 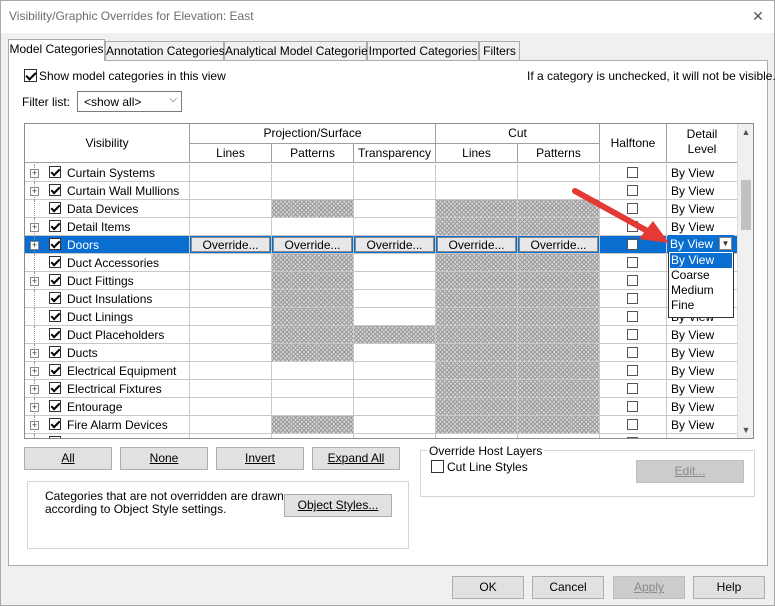 What do you see at coordinates (381, 281) in the screenshot?
I see `category-row: +Duct FittingsBy View` at bounding box center [381, 281].